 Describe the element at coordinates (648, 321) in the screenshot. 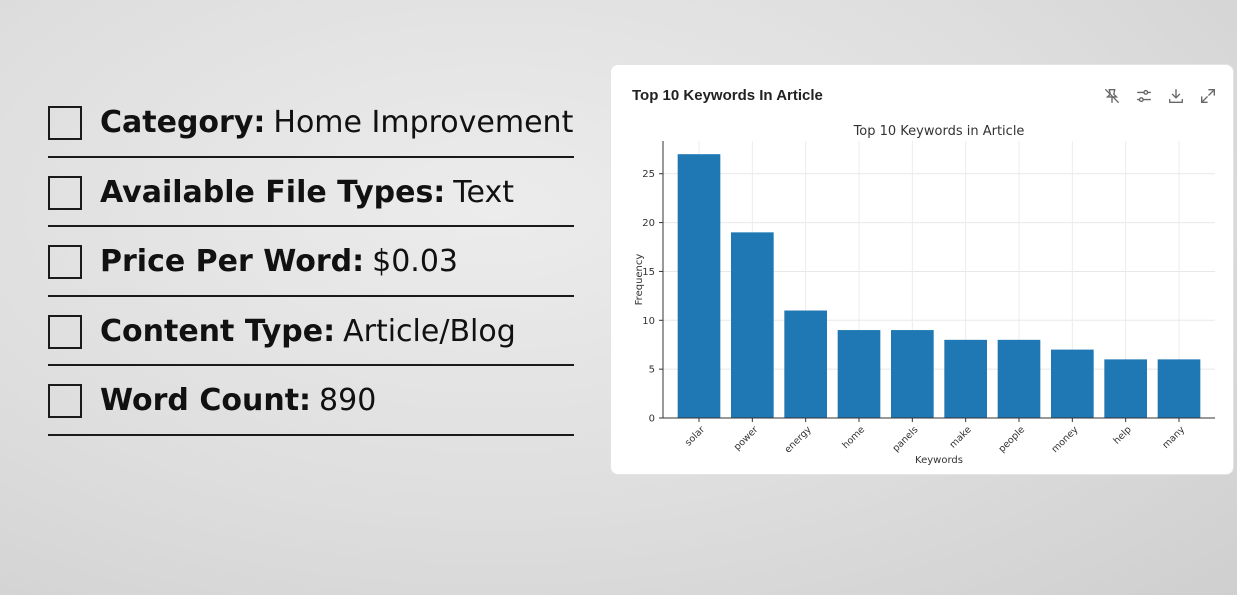

I see `y-tick-label: 10` at that location.